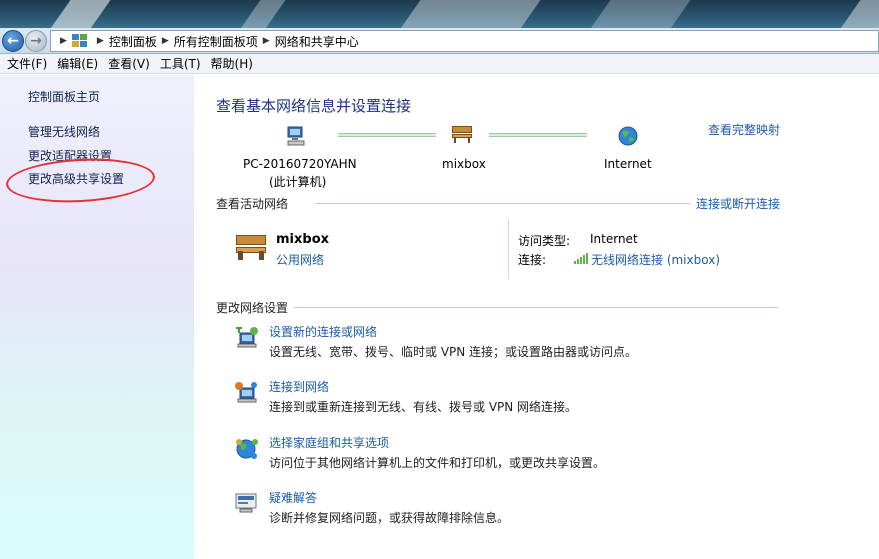 This screenshot has height=559, width=879. Describe the element at coordinates (439, 64) in the screenshot. I see `menu-bar: 文件(F) 编辑(E) 查看(V) 工具(T) 帮助(H)` at that location.